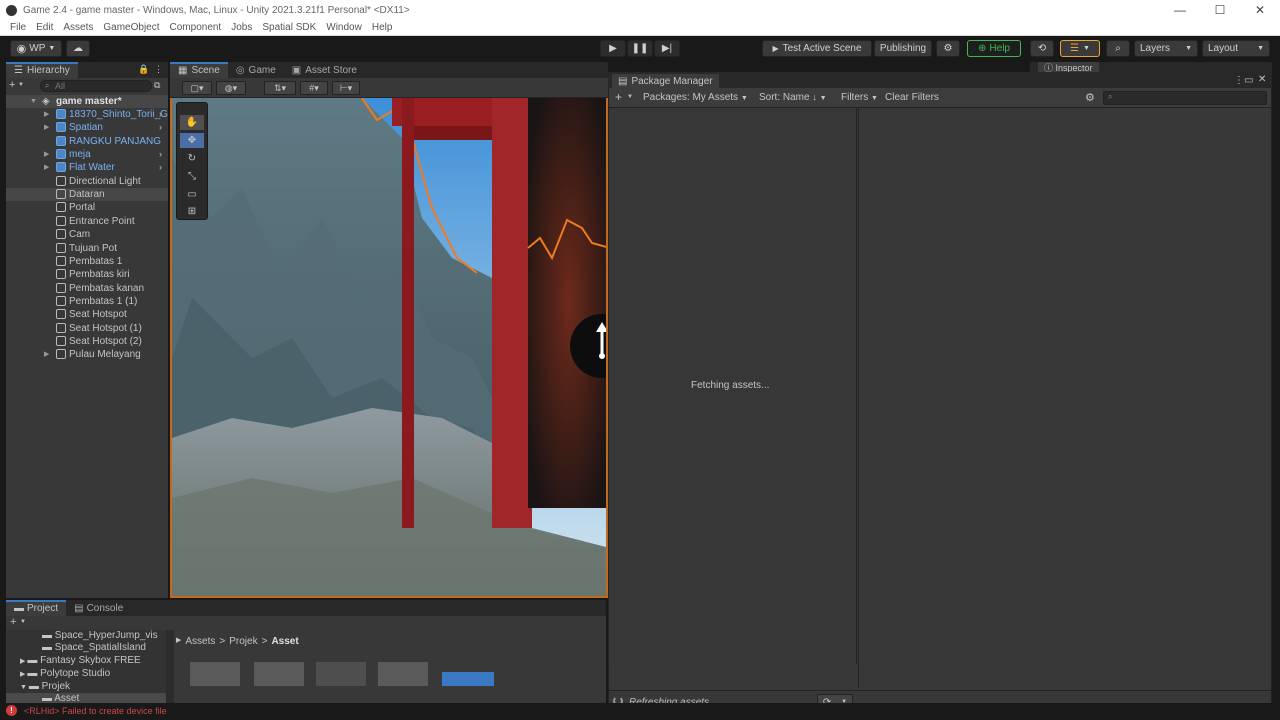 The width and height of the screenshot is (1280, 720). I want to click on minimize-button: —, so click(1180, 10).